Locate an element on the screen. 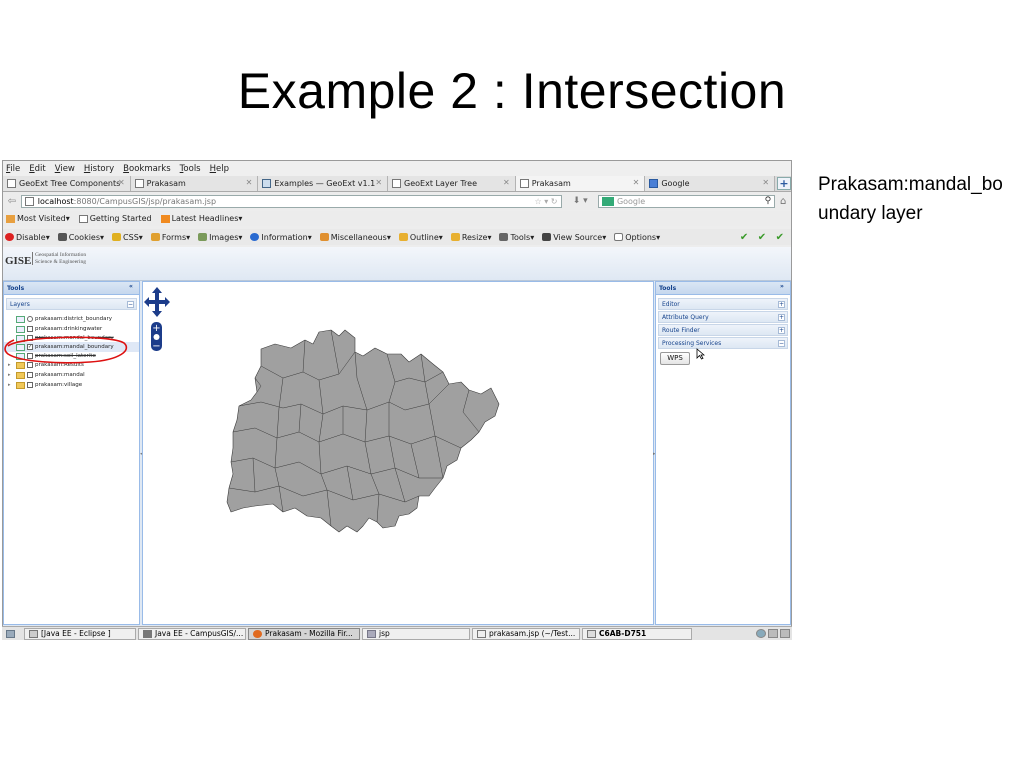 This screenshot has height=768, width=1024. tab-label: GeoExt Tree Components is located at coordinates (70, 183).